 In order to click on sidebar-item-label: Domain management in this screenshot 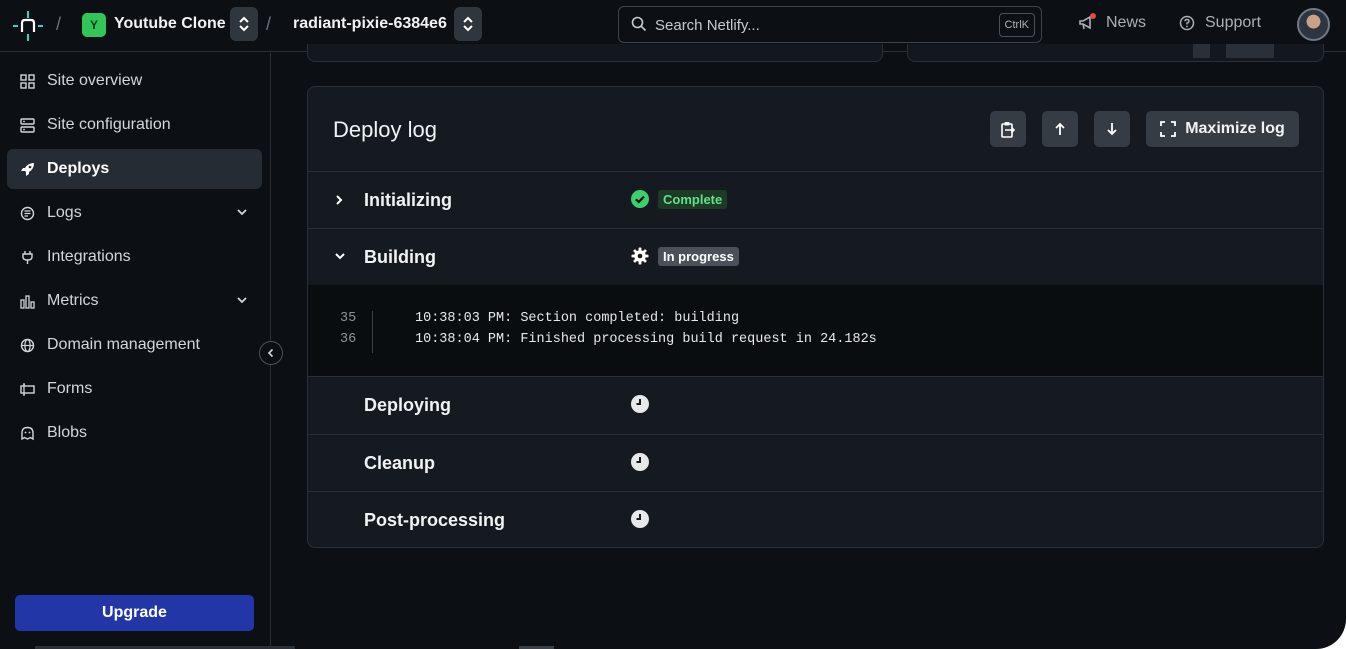, I will do `click(123, 344)`.